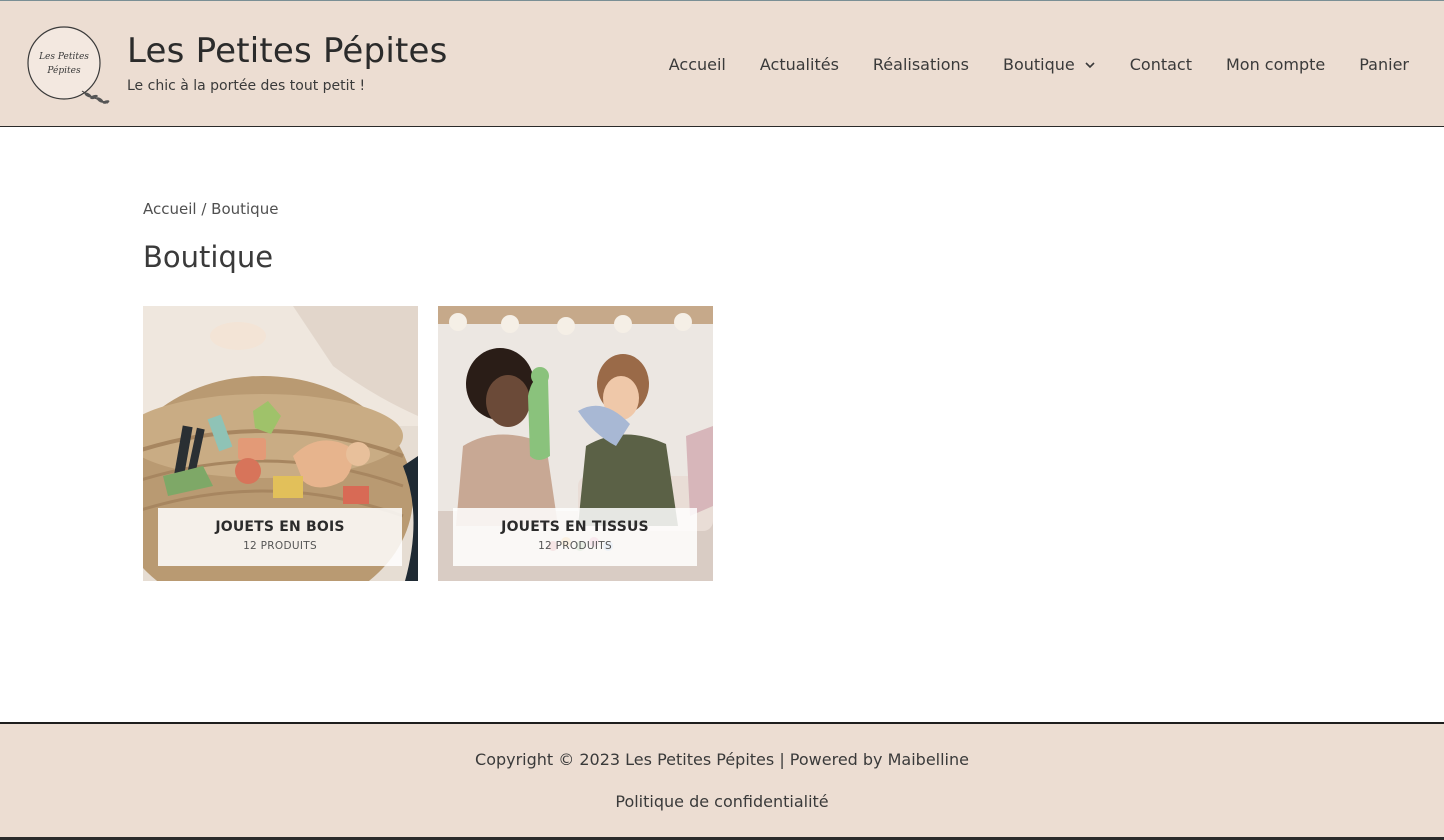 The height and width of the screenshot is (840, 1444). Describe the element at coordinates (63, 57) in the screenshot. I see `svg-text: Les Petites` at that location.